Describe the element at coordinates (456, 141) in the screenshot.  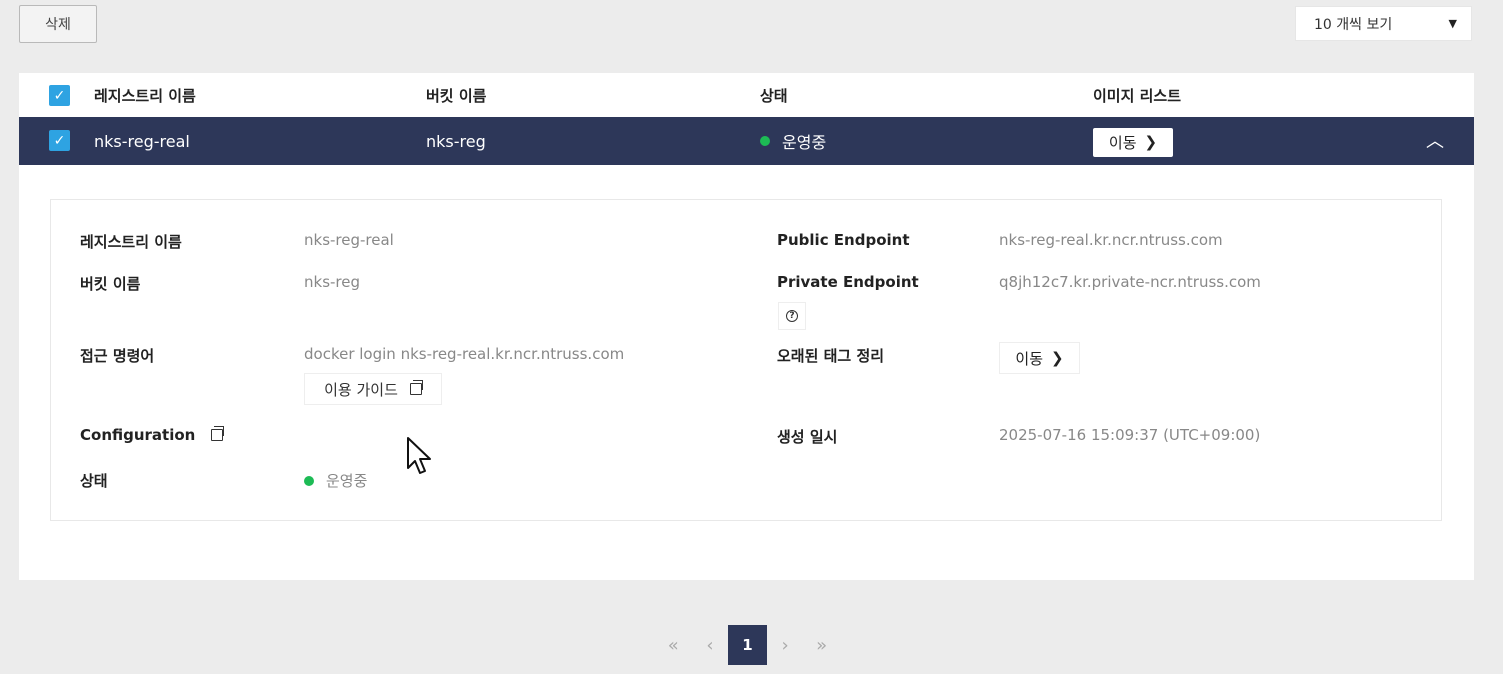
I see `row-bucket-name: nks-reg` at that location.